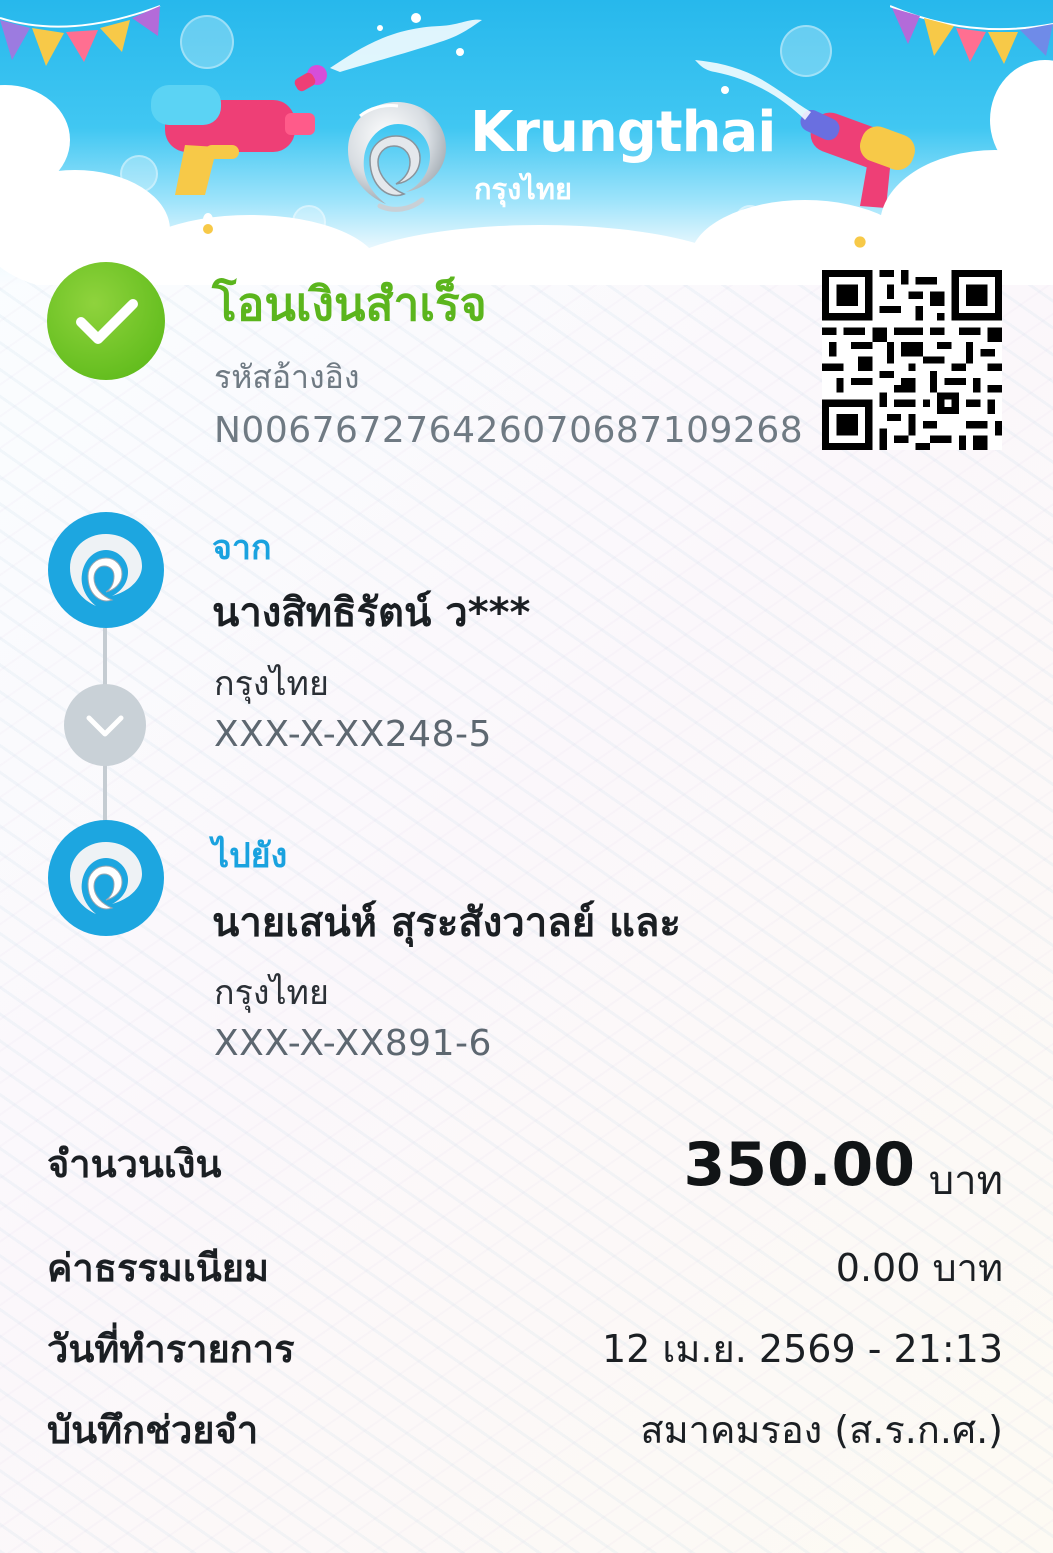 Image resolution: width=1053 pixels, height=1553 pixels. I want to click on check-circle-icon, so click(106, 321).